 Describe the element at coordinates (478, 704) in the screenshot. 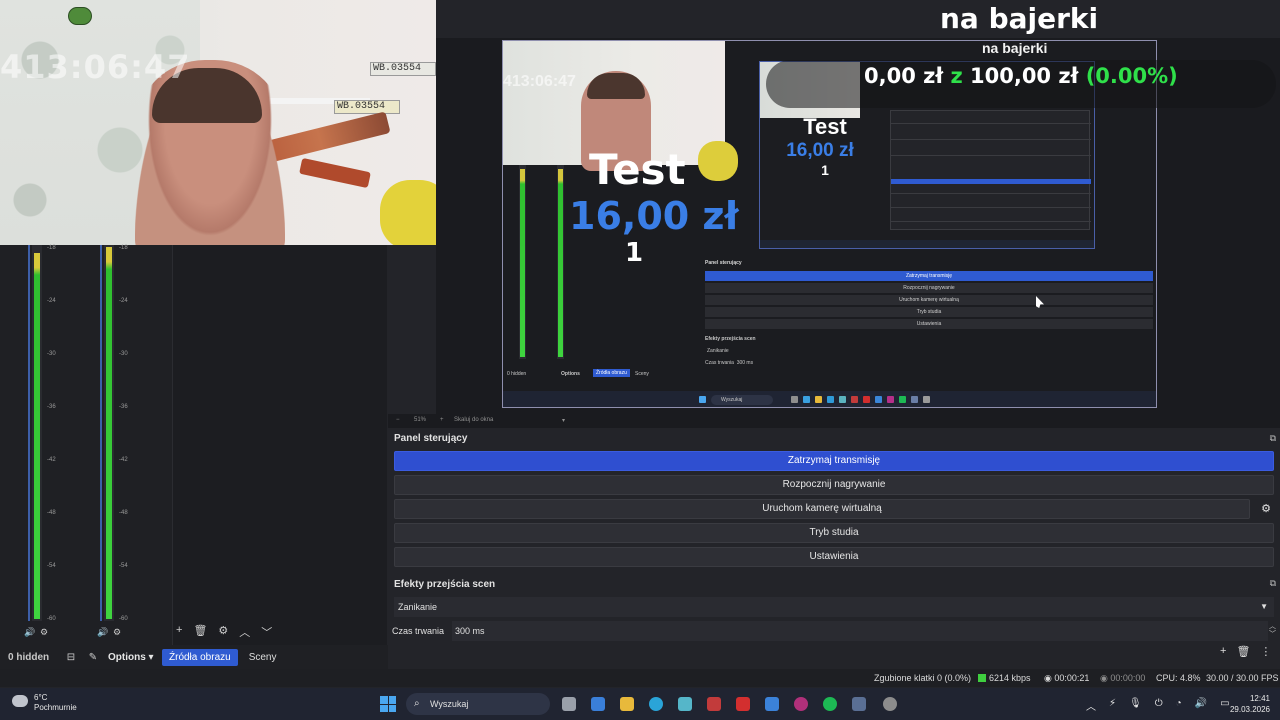

I see `taskbar-search: ⌕ Wyszukaj` at that location.